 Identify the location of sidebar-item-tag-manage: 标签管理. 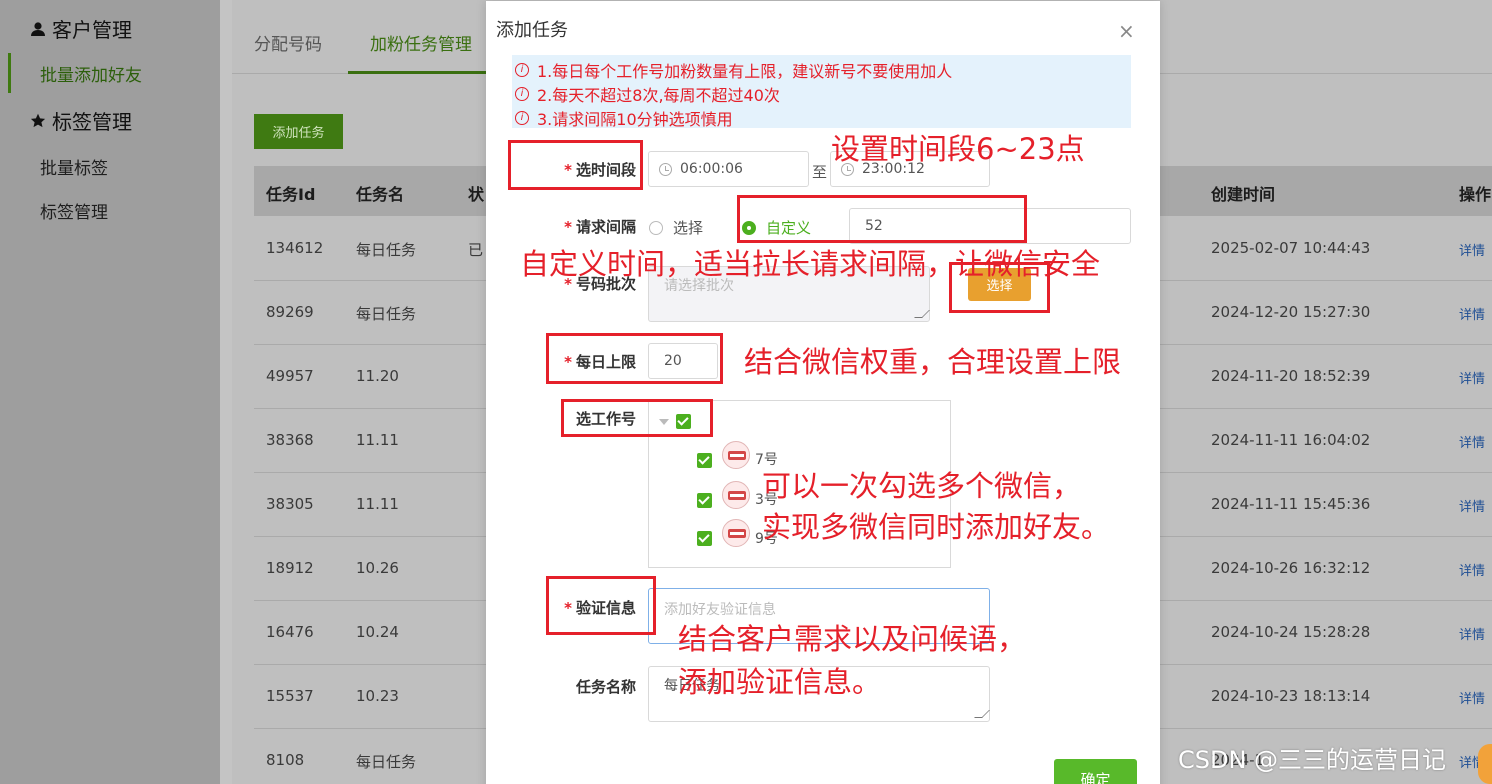
(74, 210).